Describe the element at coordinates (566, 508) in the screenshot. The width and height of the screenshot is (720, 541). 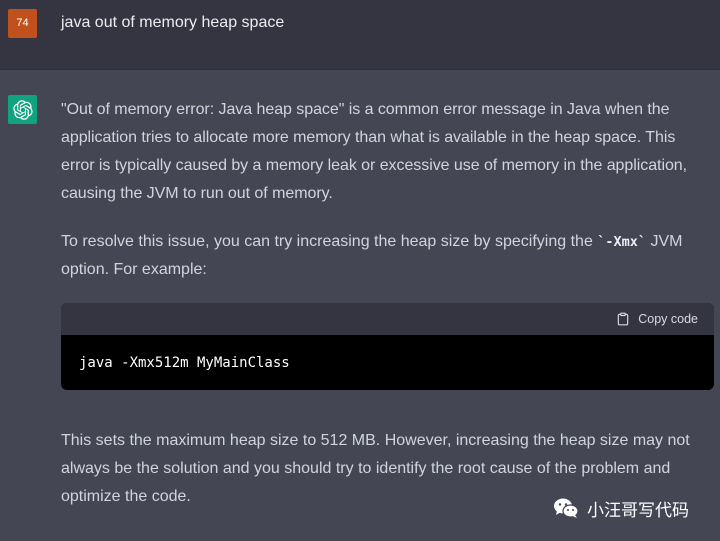
I see `wechat-icon` at that location.